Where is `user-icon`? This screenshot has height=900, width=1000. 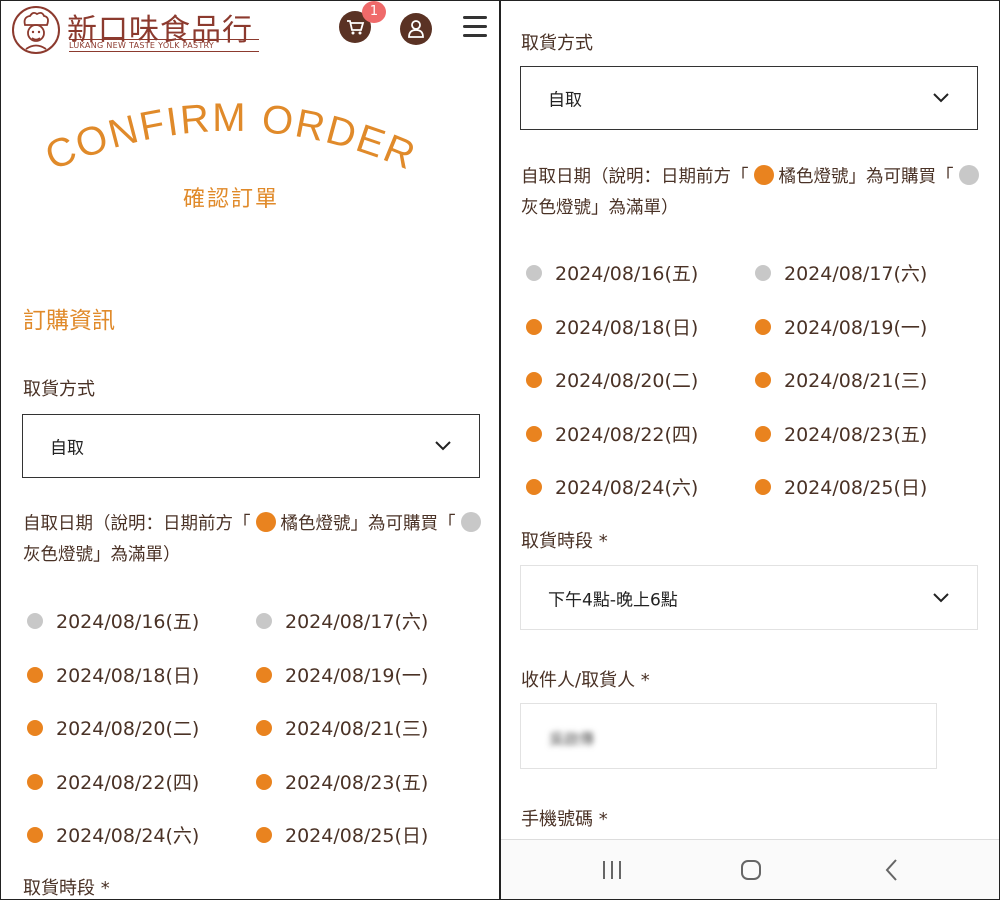
user-icon is located at coordinates (416, 29).